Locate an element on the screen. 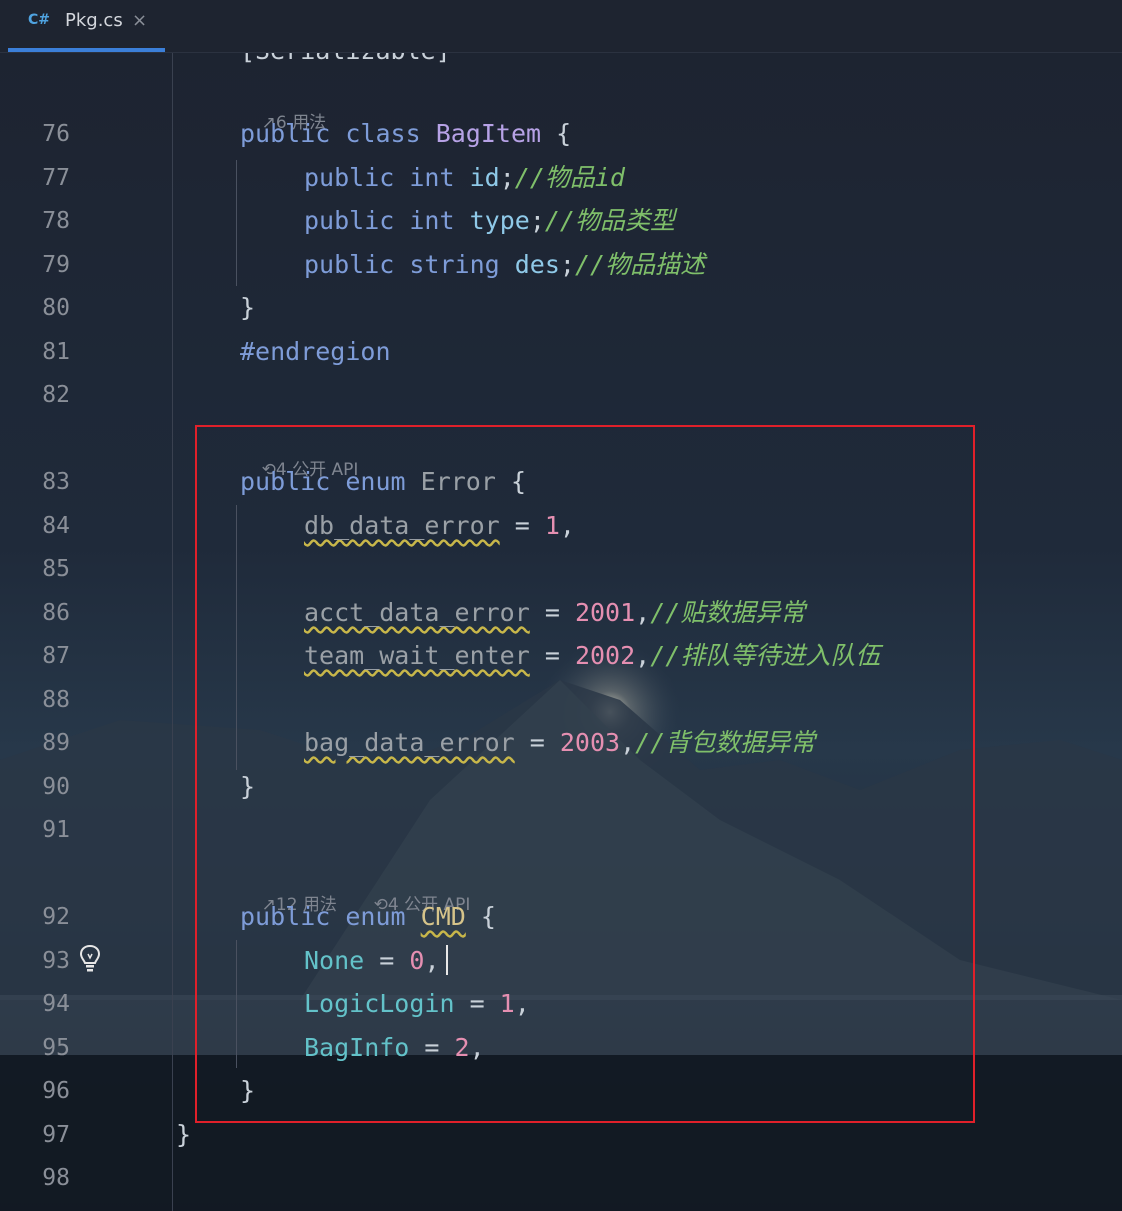 The height and width of the screenshot is (1211, 1122). line-number: 91 is located at coordinates (56, 830).